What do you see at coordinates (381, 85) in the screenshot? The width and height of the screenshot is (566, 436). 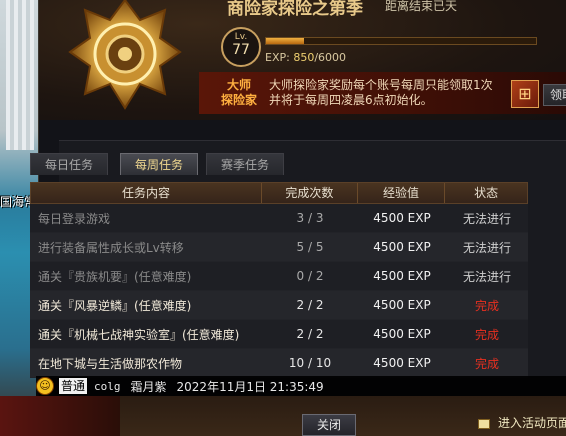 I see `reward-notice-line1: 大师探险家奖励每个账号每周只能领取1次` at bounding box center [381, 85].